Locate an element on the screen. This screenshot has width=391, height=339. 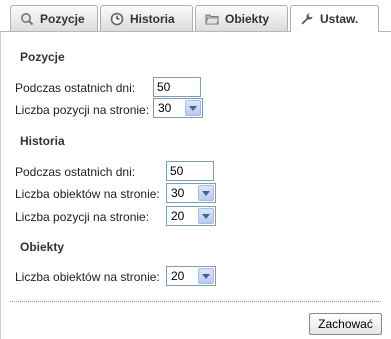
tab-obiekty: Obiekty is located at coordinates (241, 18).